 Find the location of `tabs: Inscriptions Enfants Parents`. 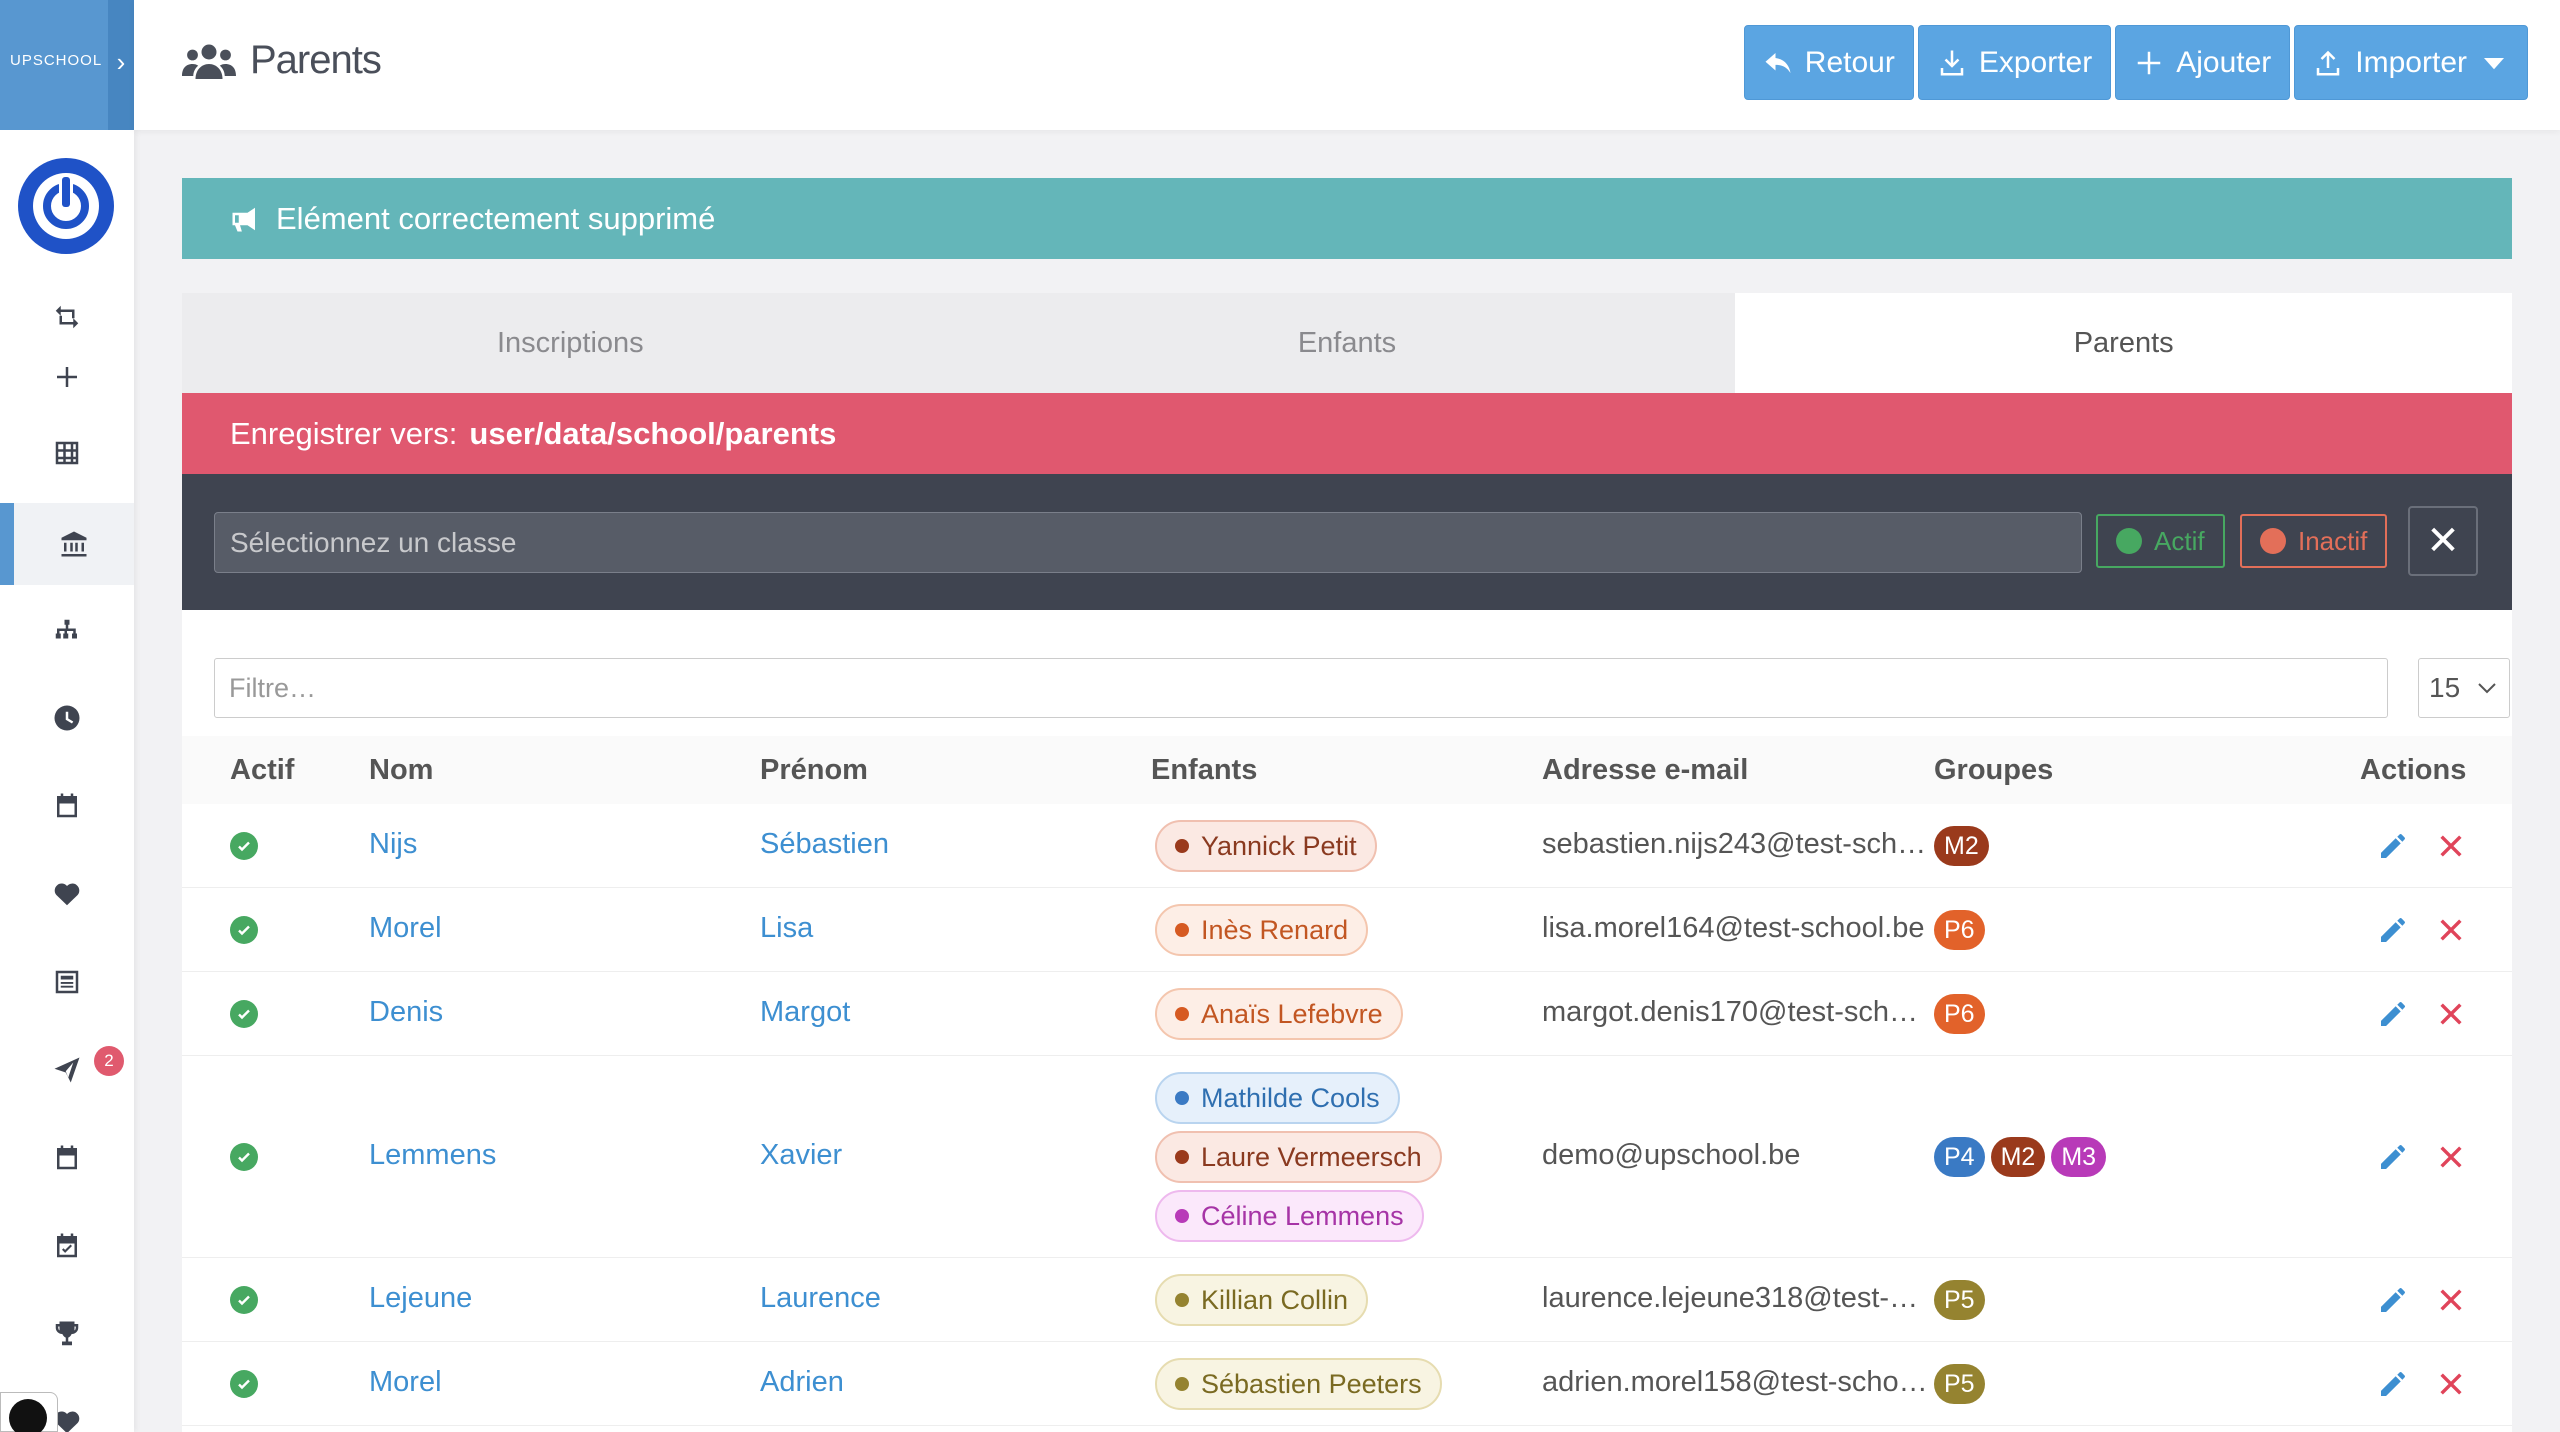

tabs: Inscriptions Enfants Parents is located at coordinates (1347, 343).